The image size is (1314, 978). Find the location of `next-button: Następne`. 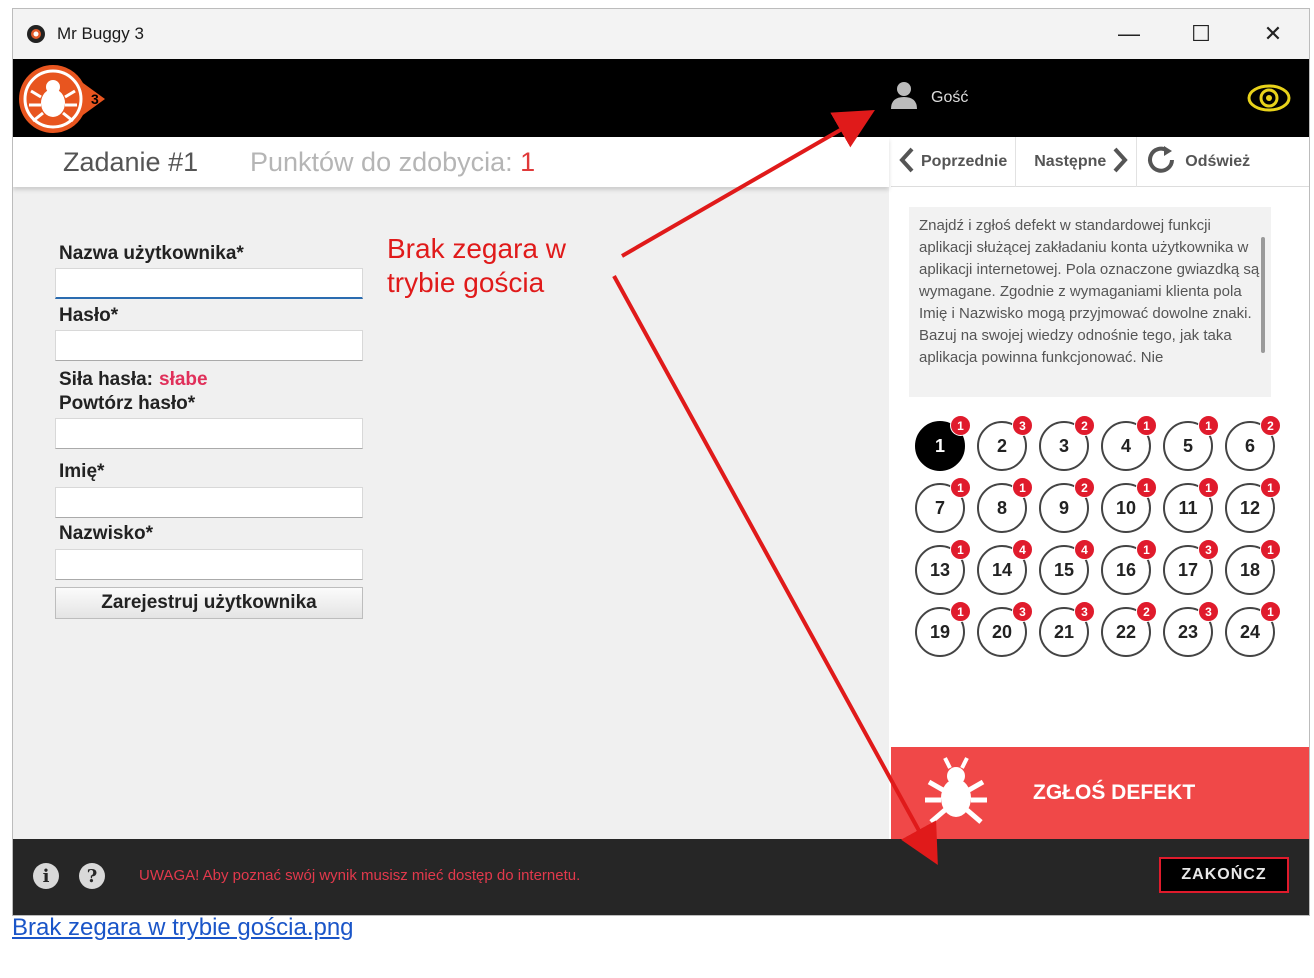

next-button: Następne is located at coordinates (1077, 162).